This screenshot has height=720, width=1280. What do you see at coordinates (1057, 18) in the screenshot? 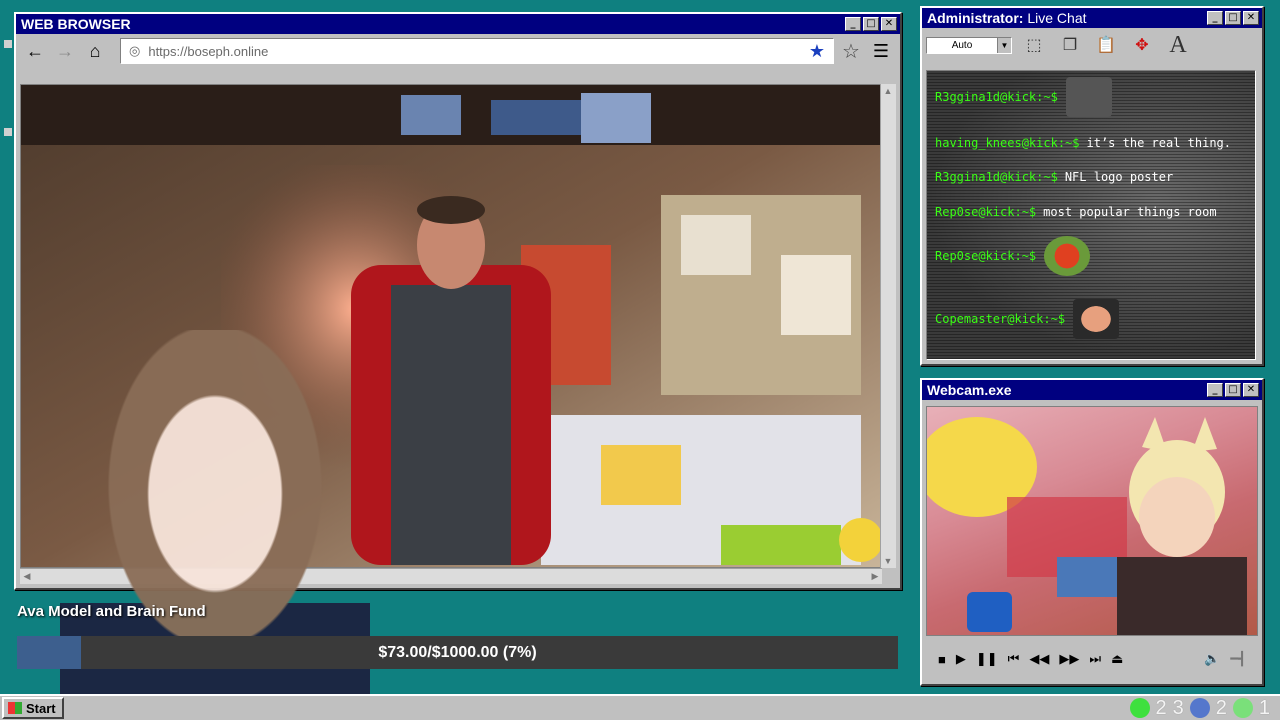
I see `chat-title-rest: Live Chat` at bounding box center [1057, 18].